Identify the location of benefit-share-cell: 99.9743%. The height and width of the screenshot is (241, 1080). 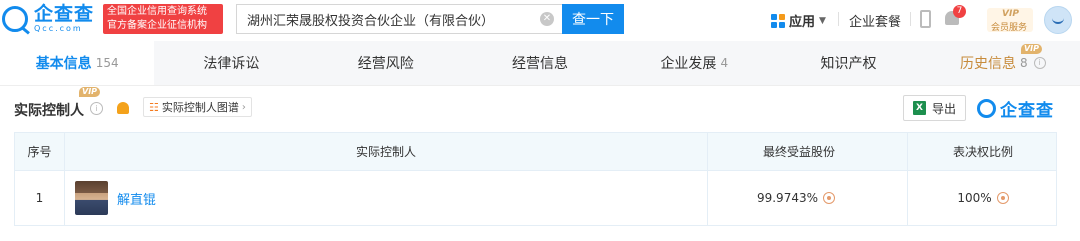
(808, 198).